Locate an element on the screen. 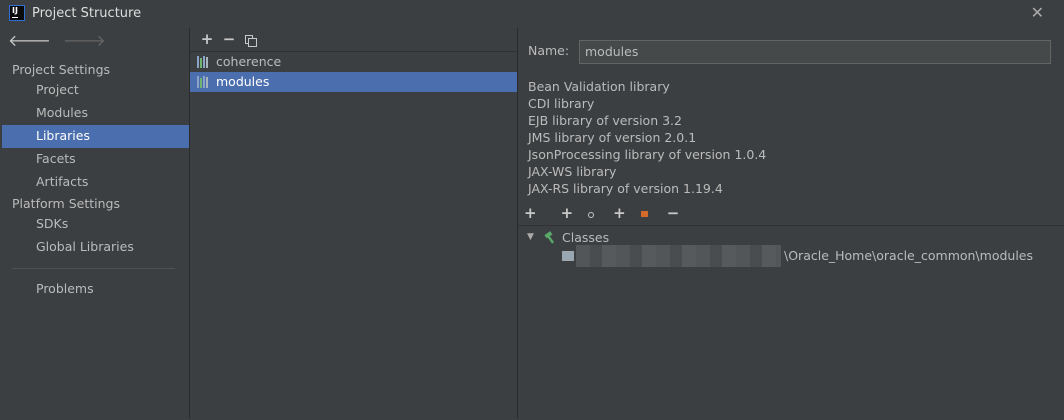  library-description: CDI library is located at coordinates (561, 103).